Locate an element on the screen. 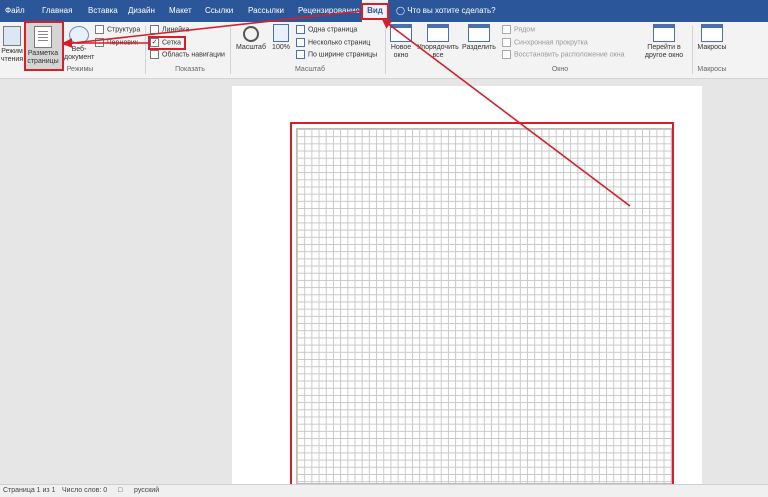 The width and height of the screenshot is (768, 497). status-bar: Страница 1 из 1 Число слов: 0 □ русский is located at coordinates (384, 490).